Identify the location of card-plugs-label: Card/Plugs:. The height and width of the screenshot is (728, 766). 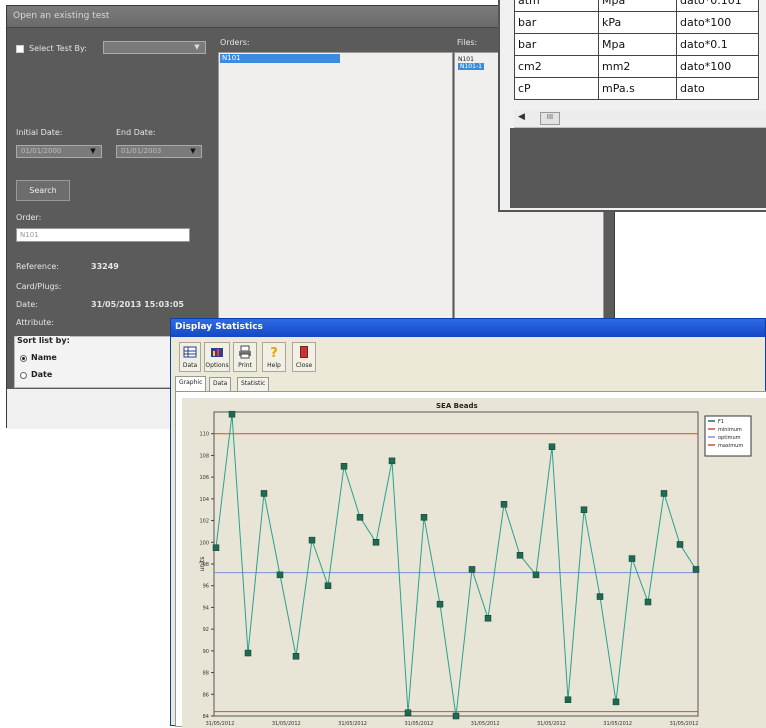
(39, 286).